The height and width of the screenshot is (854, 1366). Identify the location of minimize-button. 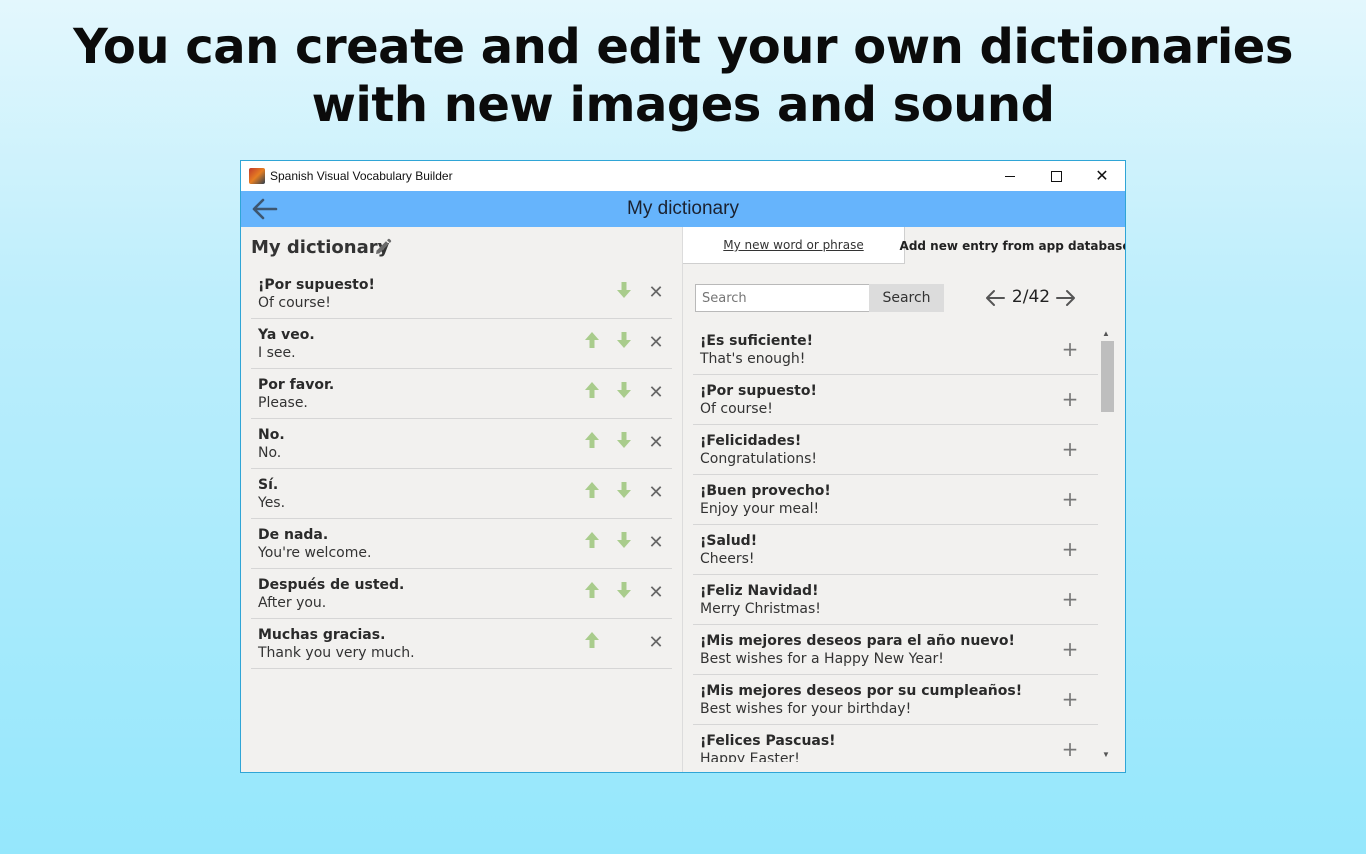
(1010, 176).